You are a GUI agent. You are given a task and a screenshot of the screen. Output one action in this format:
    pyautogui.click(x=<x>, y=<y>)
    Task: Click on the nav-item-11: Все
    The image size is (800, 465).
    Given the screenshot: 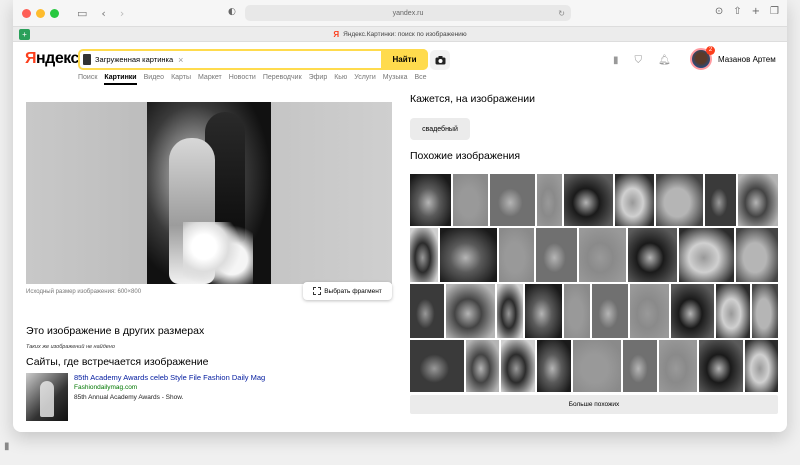 What is the action you would take?
    pyautogui.click(x=421, y=79)
    